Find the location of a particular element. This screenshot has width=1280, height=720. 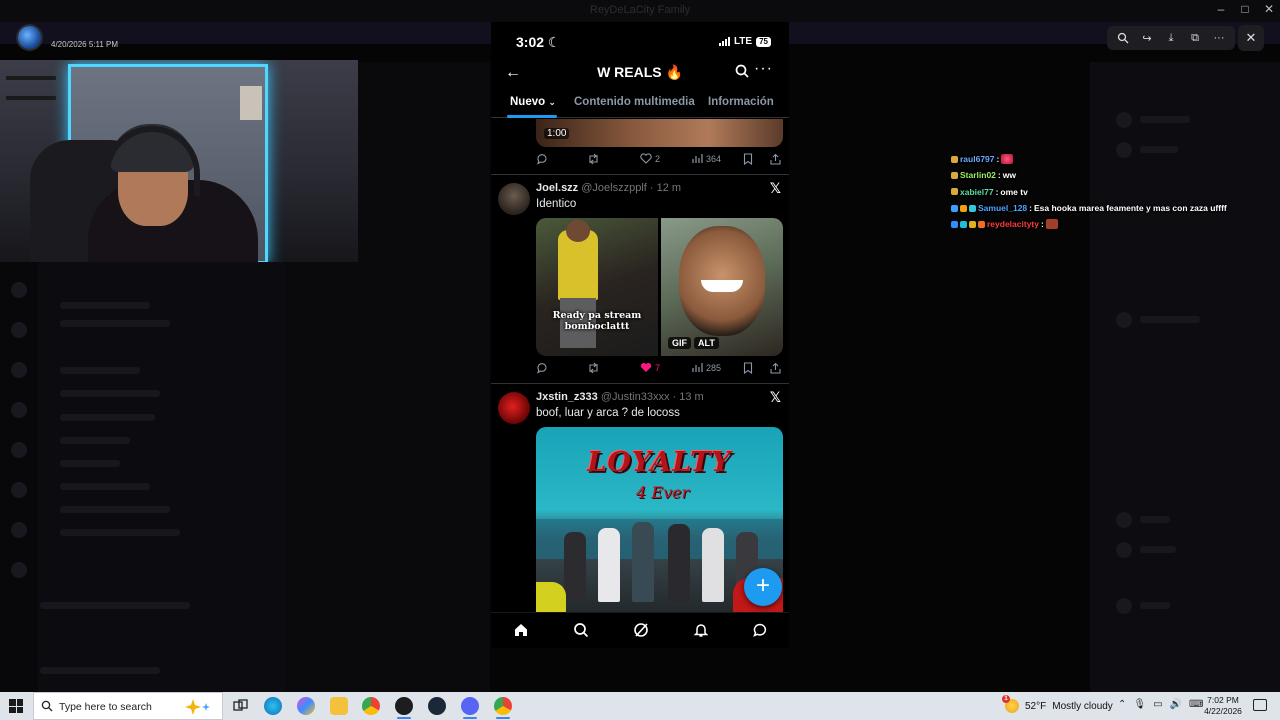

battery-icon: 75 is located at coordinates (763, 41).